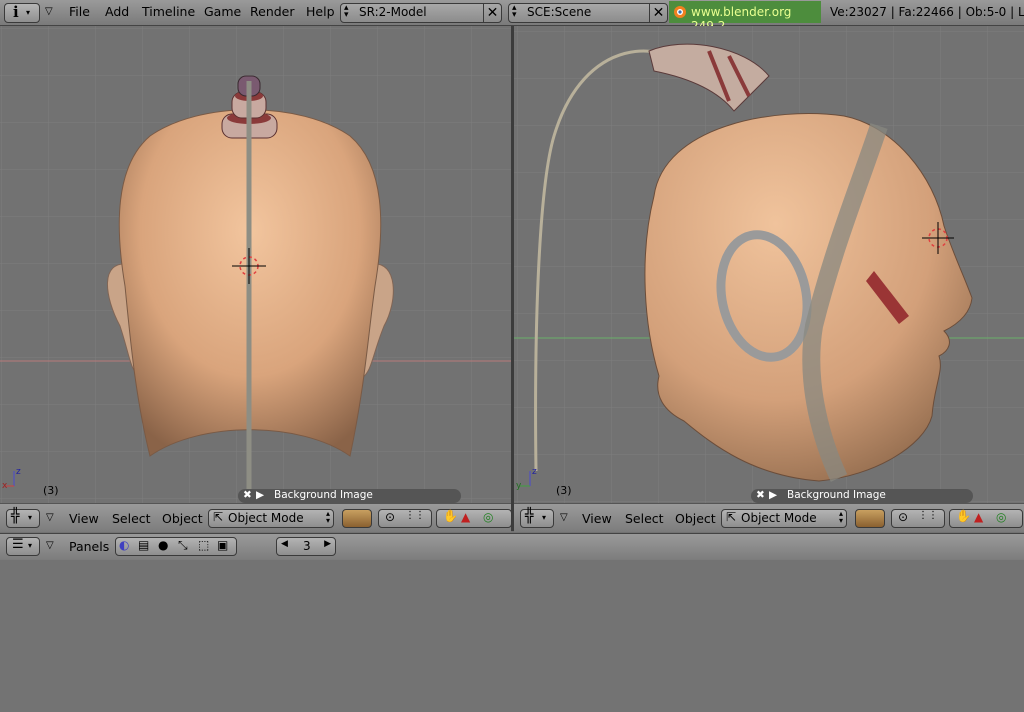 The height and width of the screenshot is (712, 1024). What do you see at coordinates (680, 12) in the screenshot?
I see `blender-logo-icon` at bounding box center [680, 12].